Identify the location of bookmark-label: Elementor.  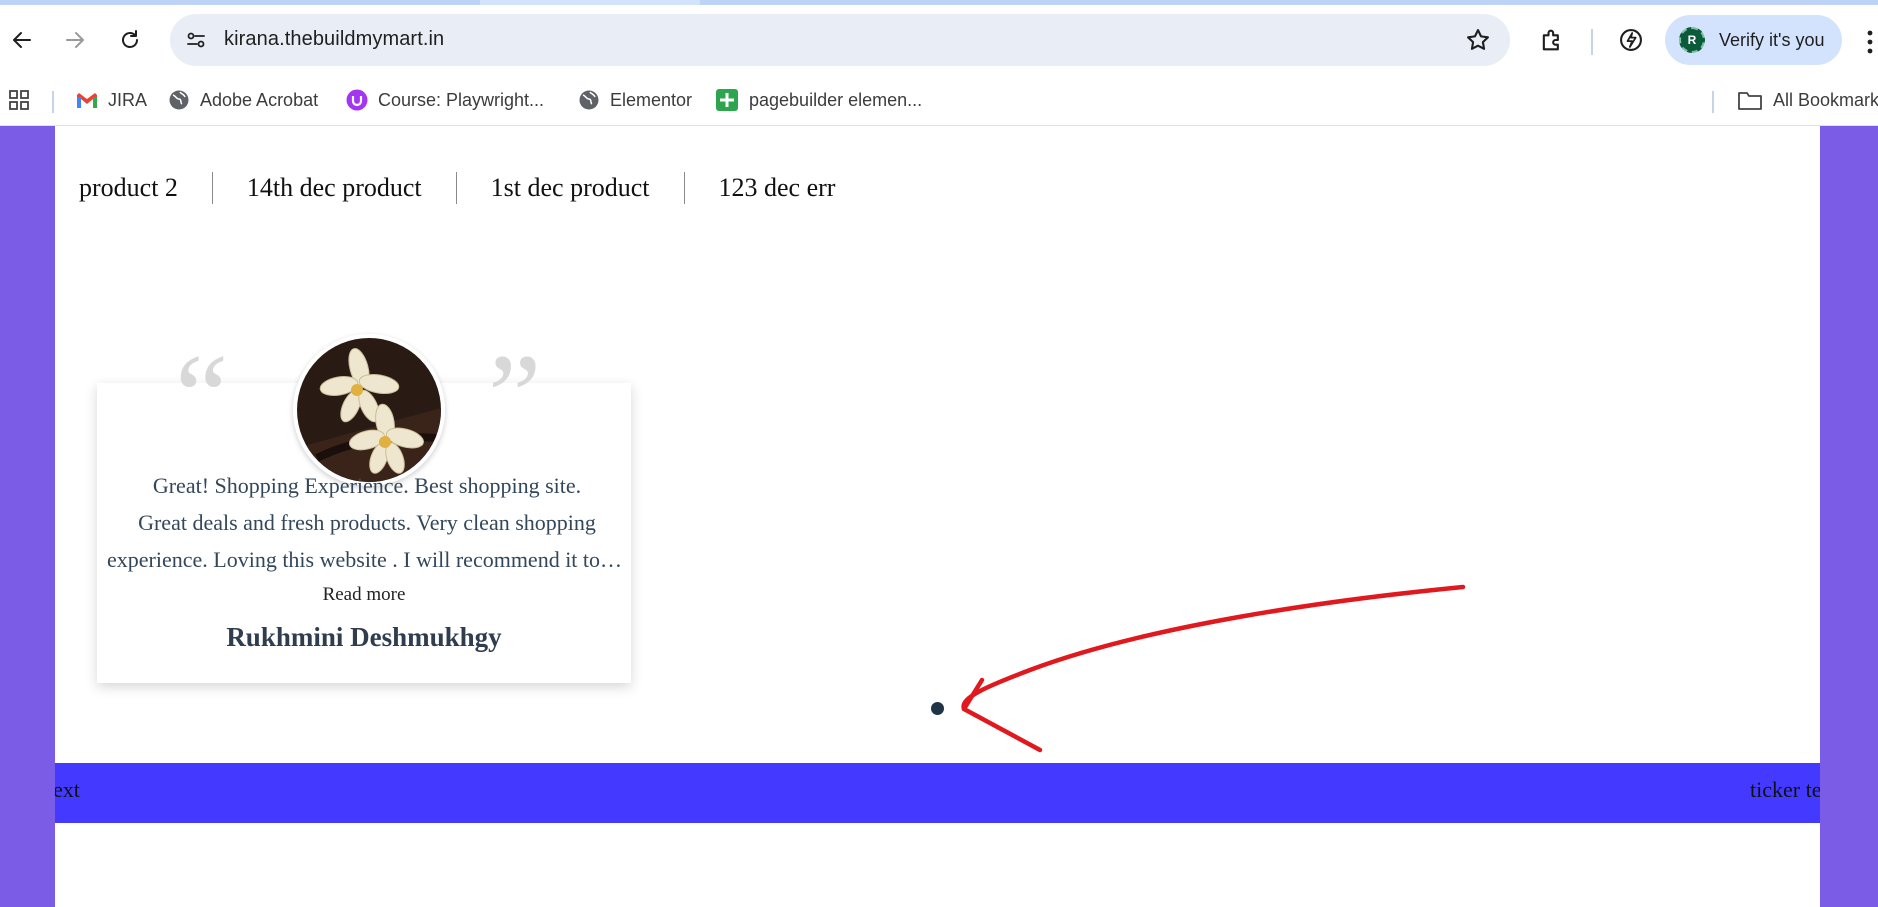
(651, 99).